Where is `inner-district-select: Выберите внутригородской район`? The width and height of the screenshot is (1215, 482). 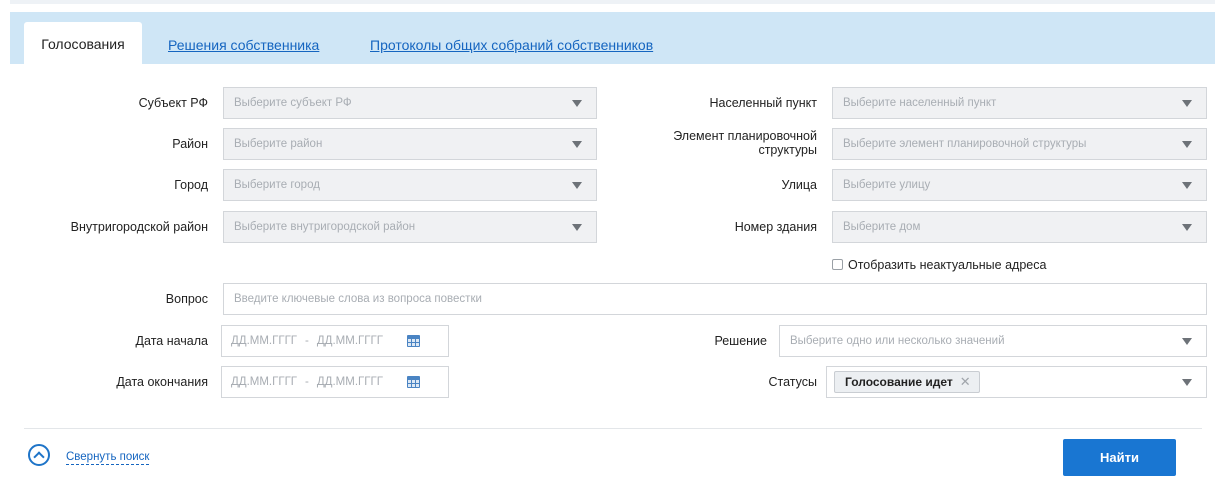
inner-district-select: Выберите внутригородской район is located at coordinates (410, 227).